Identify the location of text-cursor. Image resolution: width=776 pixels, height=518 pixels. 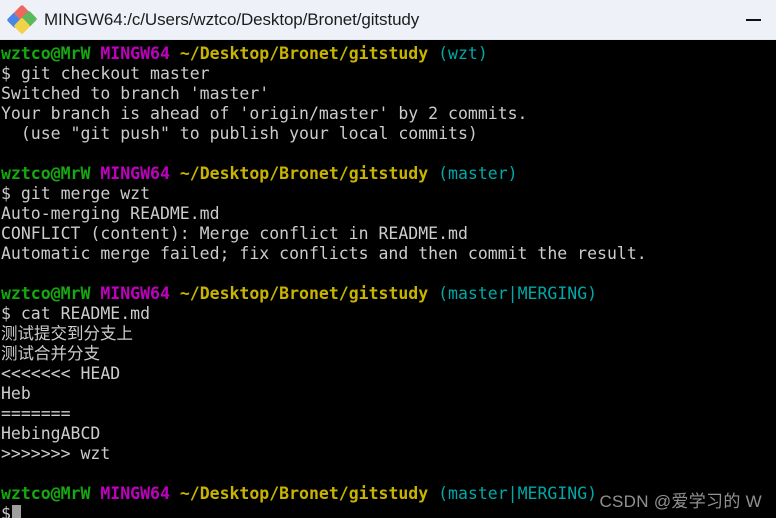
(16, 511).